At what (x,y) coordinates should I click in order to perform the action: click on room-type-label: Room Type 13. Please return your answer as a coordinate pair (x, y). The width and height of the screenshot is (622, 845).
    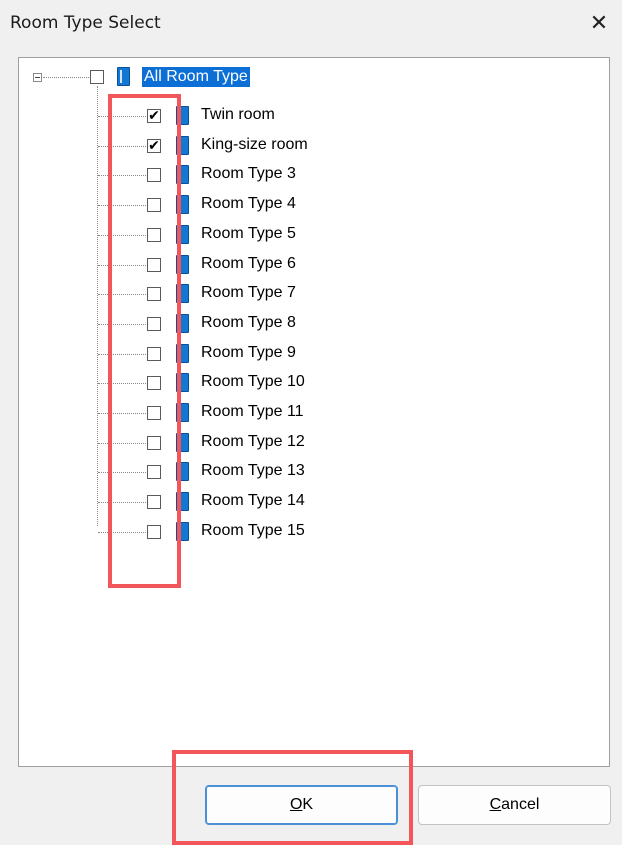
    Looking at the image, I should click on (253, 470).